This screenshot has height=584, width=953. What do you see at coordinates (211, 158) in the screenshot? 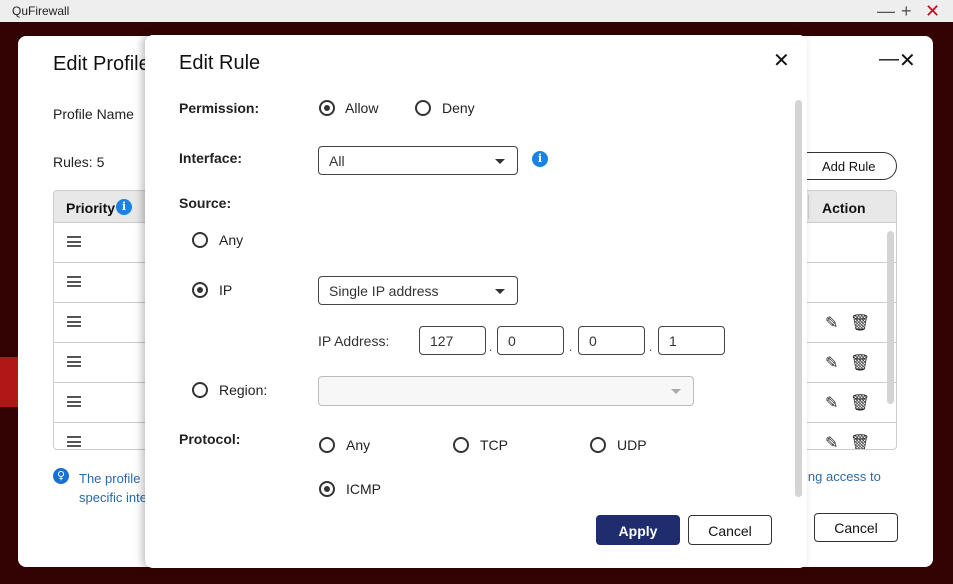
I see `interface-label: Interface:` at bounding box center [211, 158].